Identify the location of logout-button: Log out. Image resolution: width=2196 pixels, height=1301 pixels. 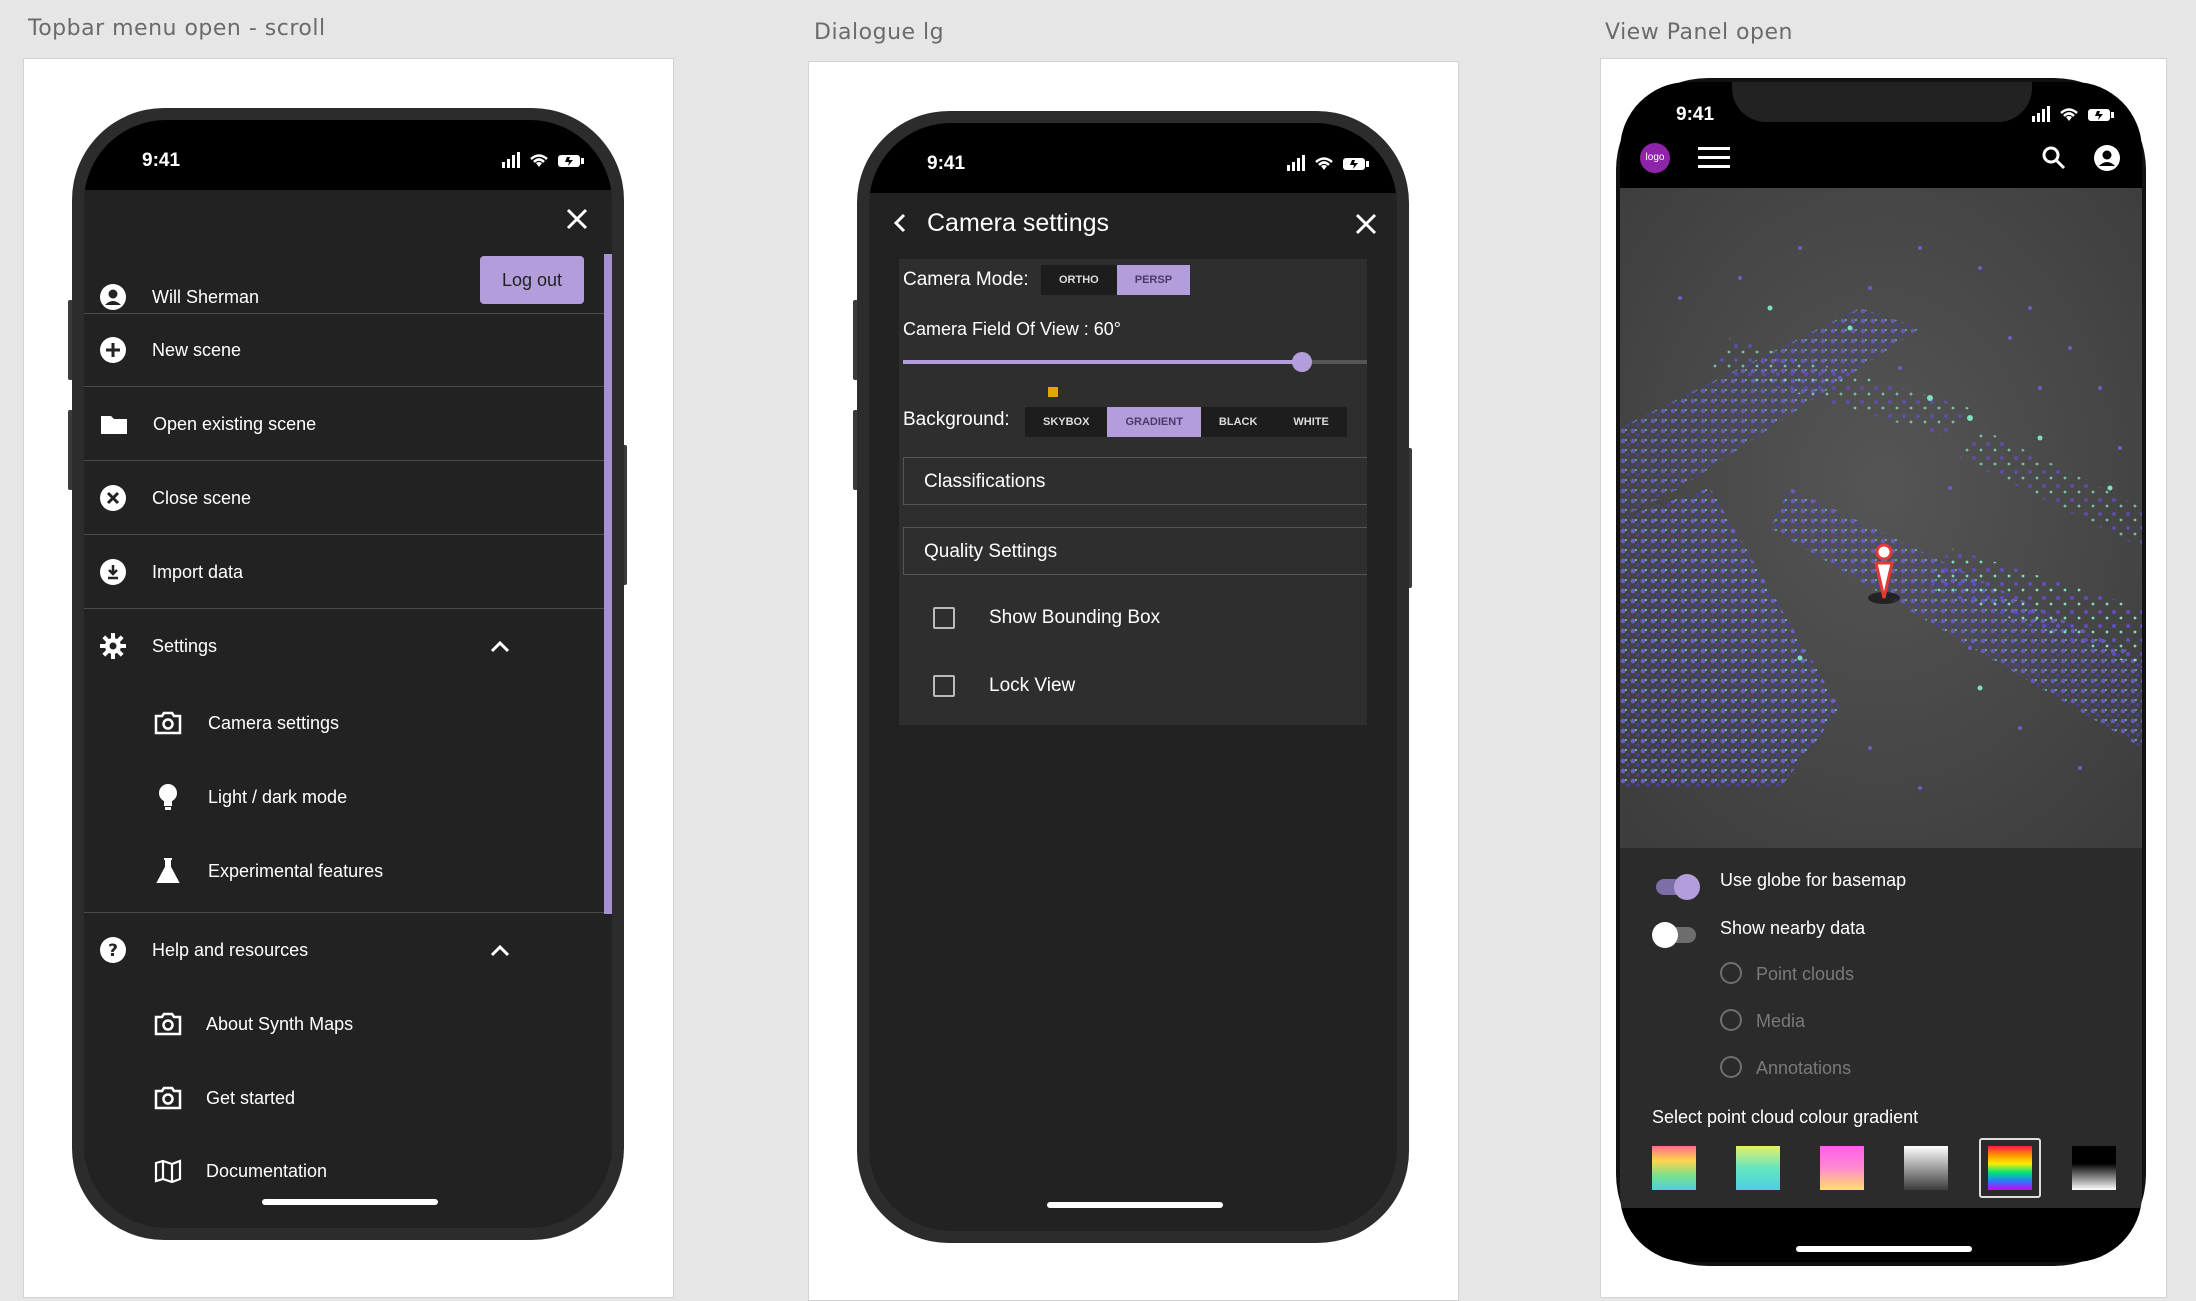
(532, 280).